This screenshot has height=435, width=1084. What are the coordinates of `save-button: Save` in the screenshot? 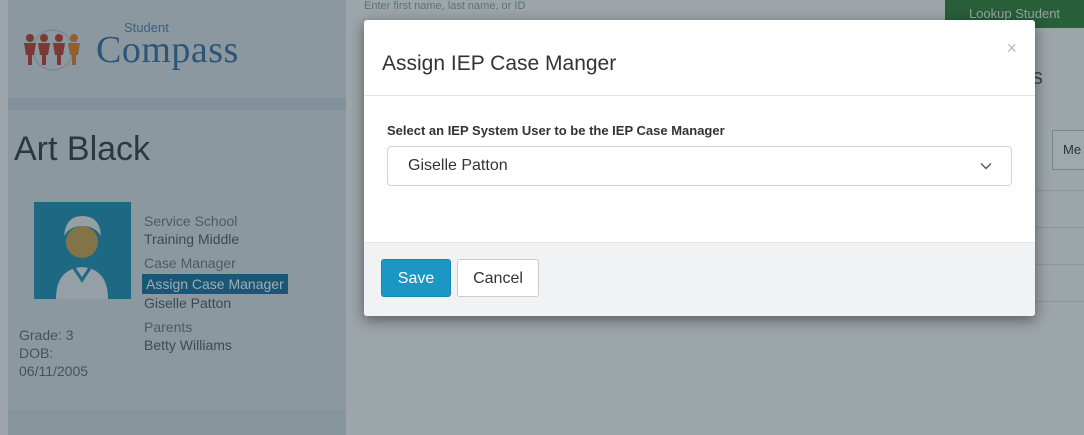 It's located at (416, 278).